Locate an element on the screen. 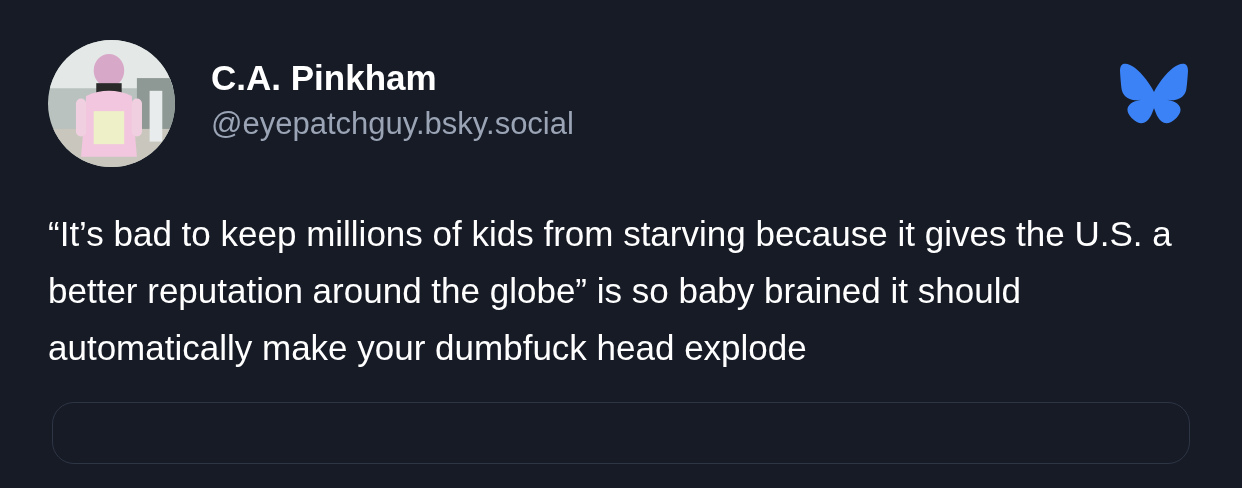  butterfly-icon is located at coordinates (1154, 93).